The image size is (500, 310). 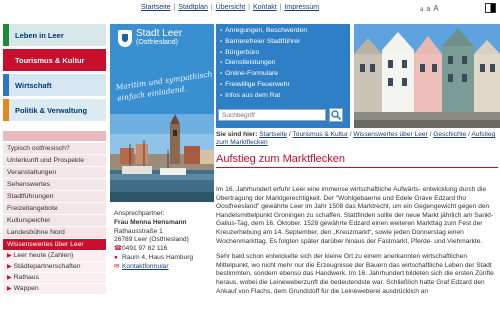 I want to click on contact-phone: 0491 97 82 116, so click(x=145, y=249).